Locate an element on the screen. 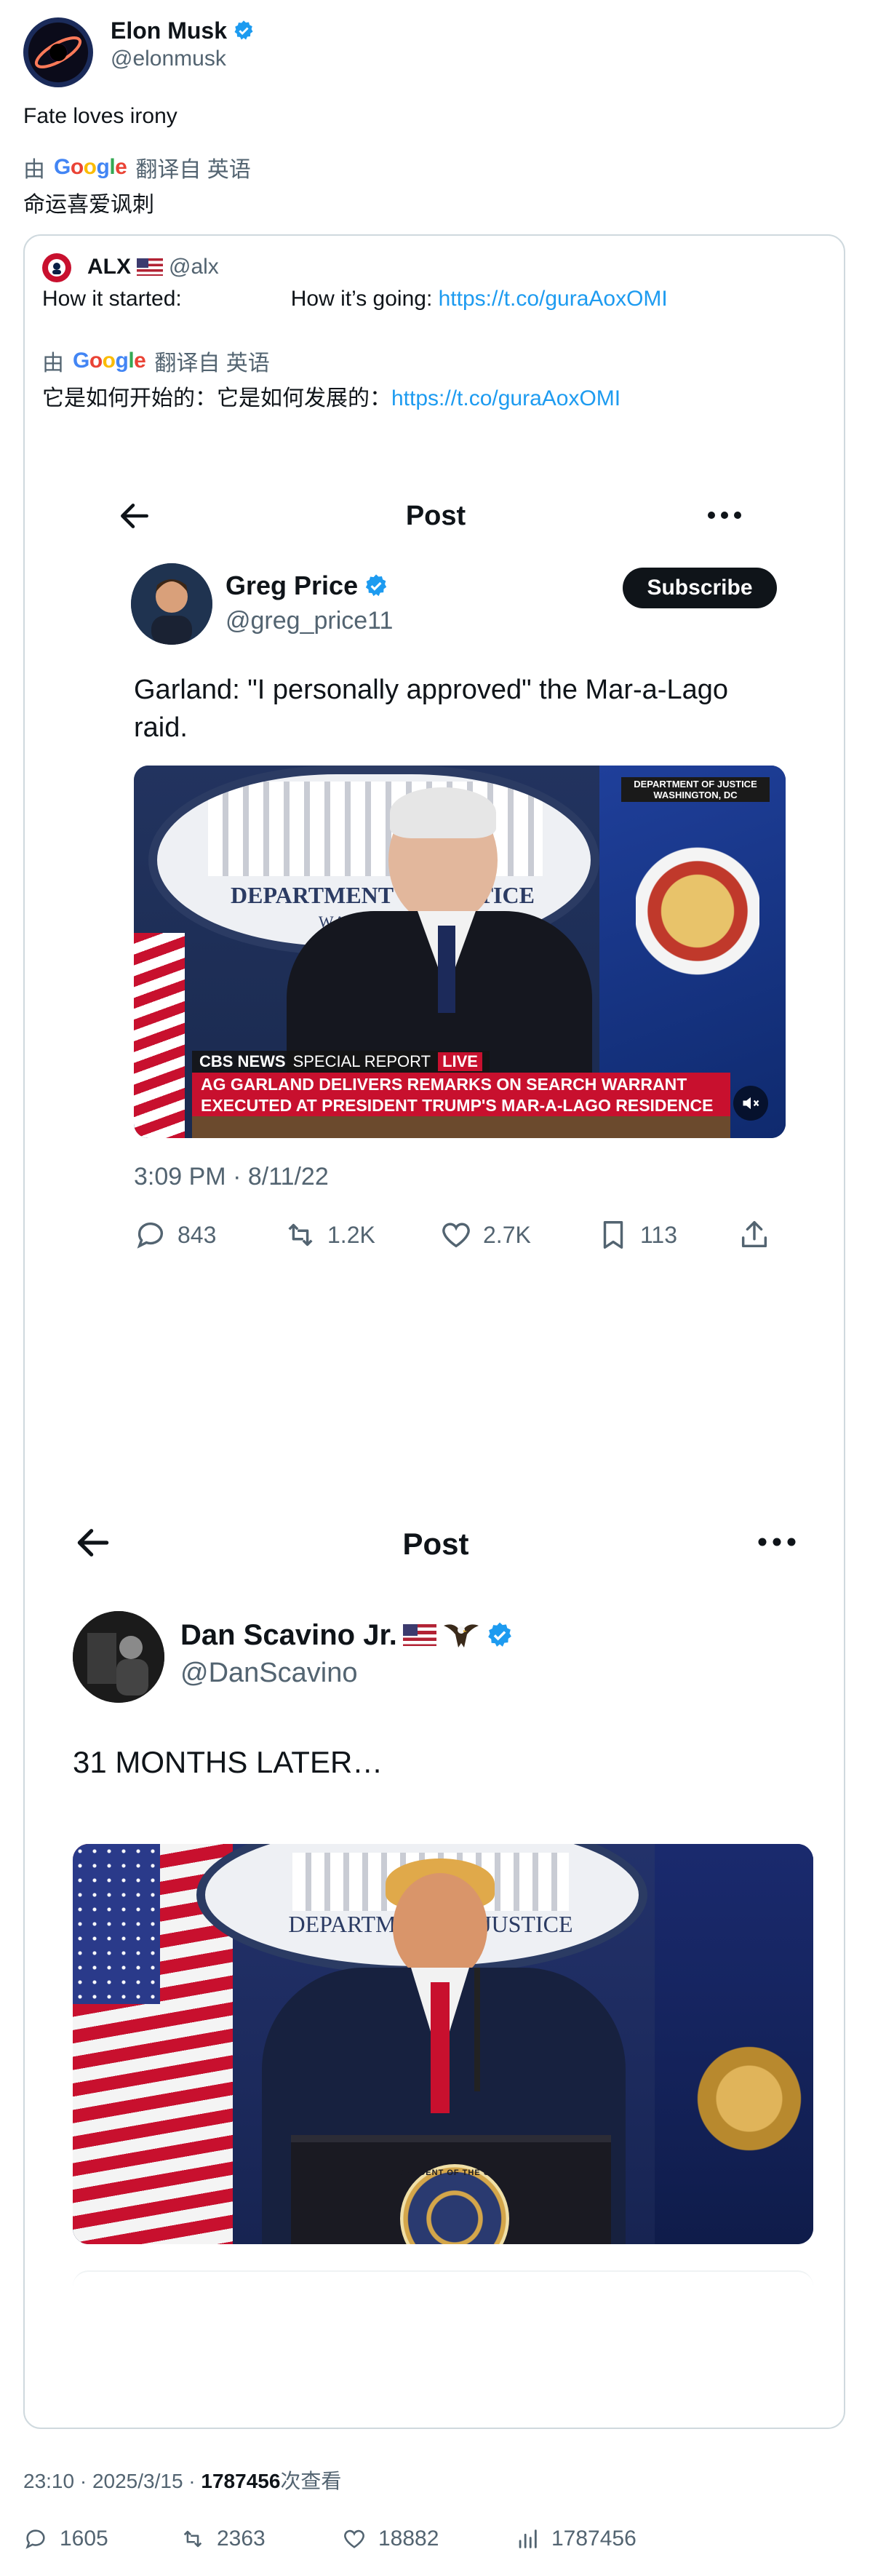  tweet-views-action: 1787456 is located at coordinates (575, 2539).